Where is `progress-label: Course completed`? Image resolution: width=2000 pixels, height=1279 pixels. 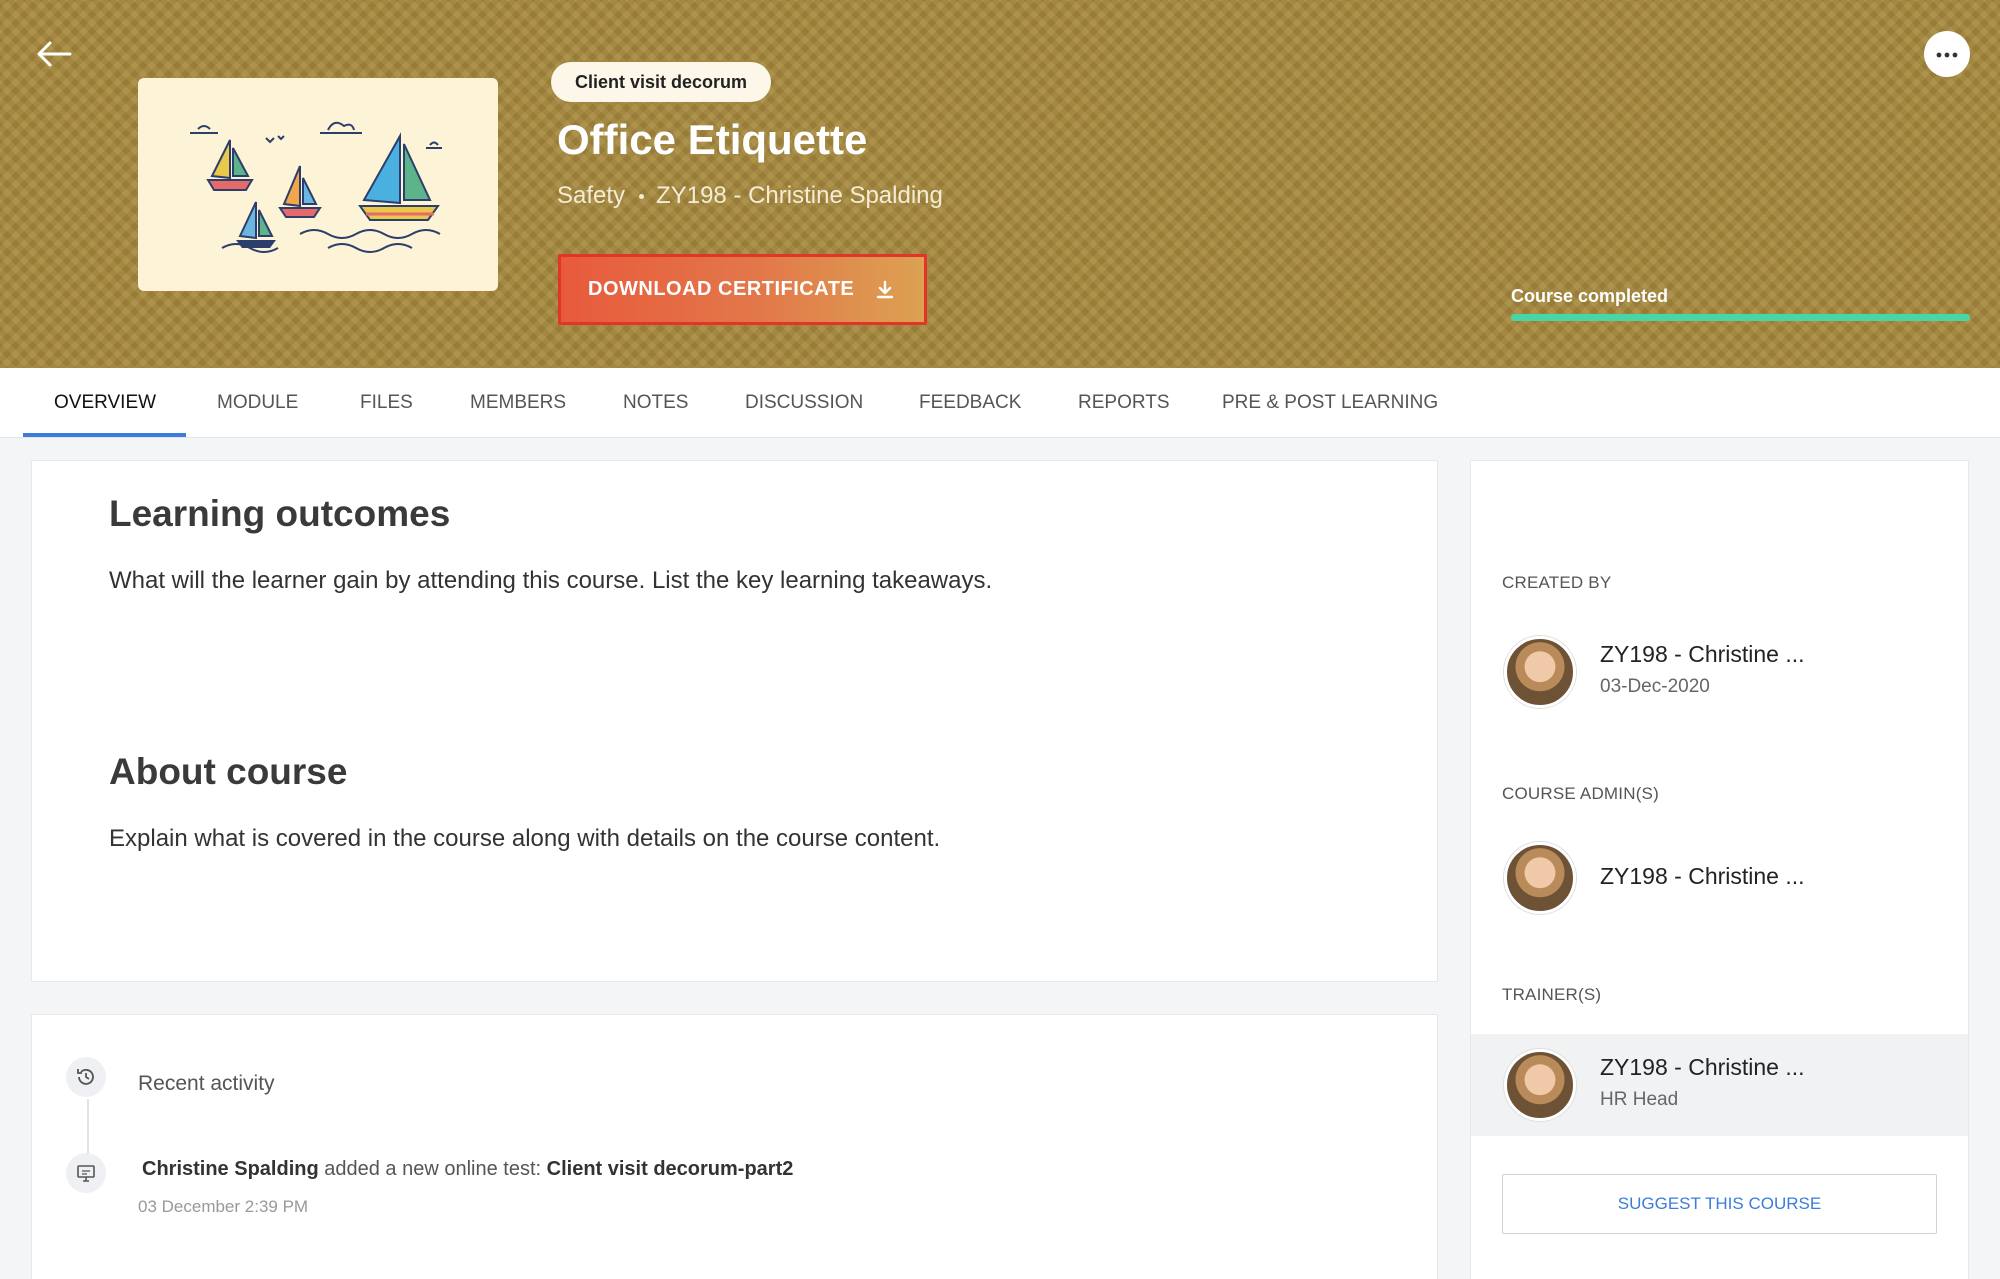
progress-label: Course completed is located at coordinates (1590, 296).